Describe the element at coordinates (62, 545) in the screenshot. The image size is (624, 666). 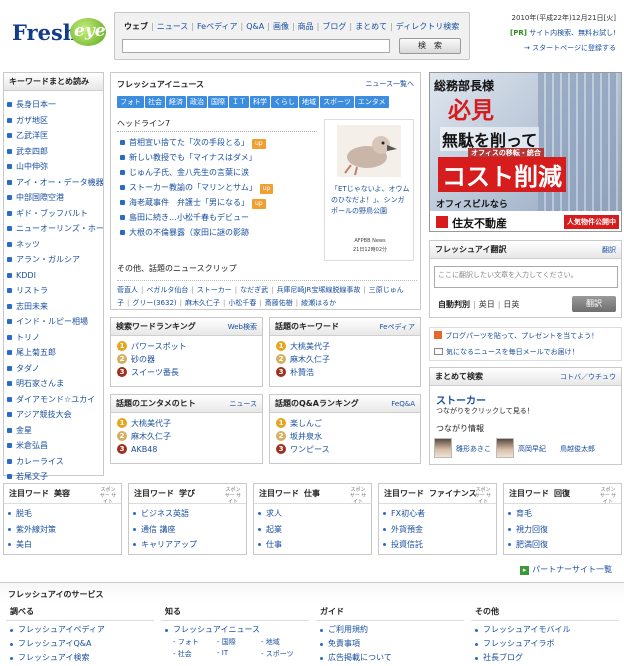
I see `attention-item: 美白` at that location.